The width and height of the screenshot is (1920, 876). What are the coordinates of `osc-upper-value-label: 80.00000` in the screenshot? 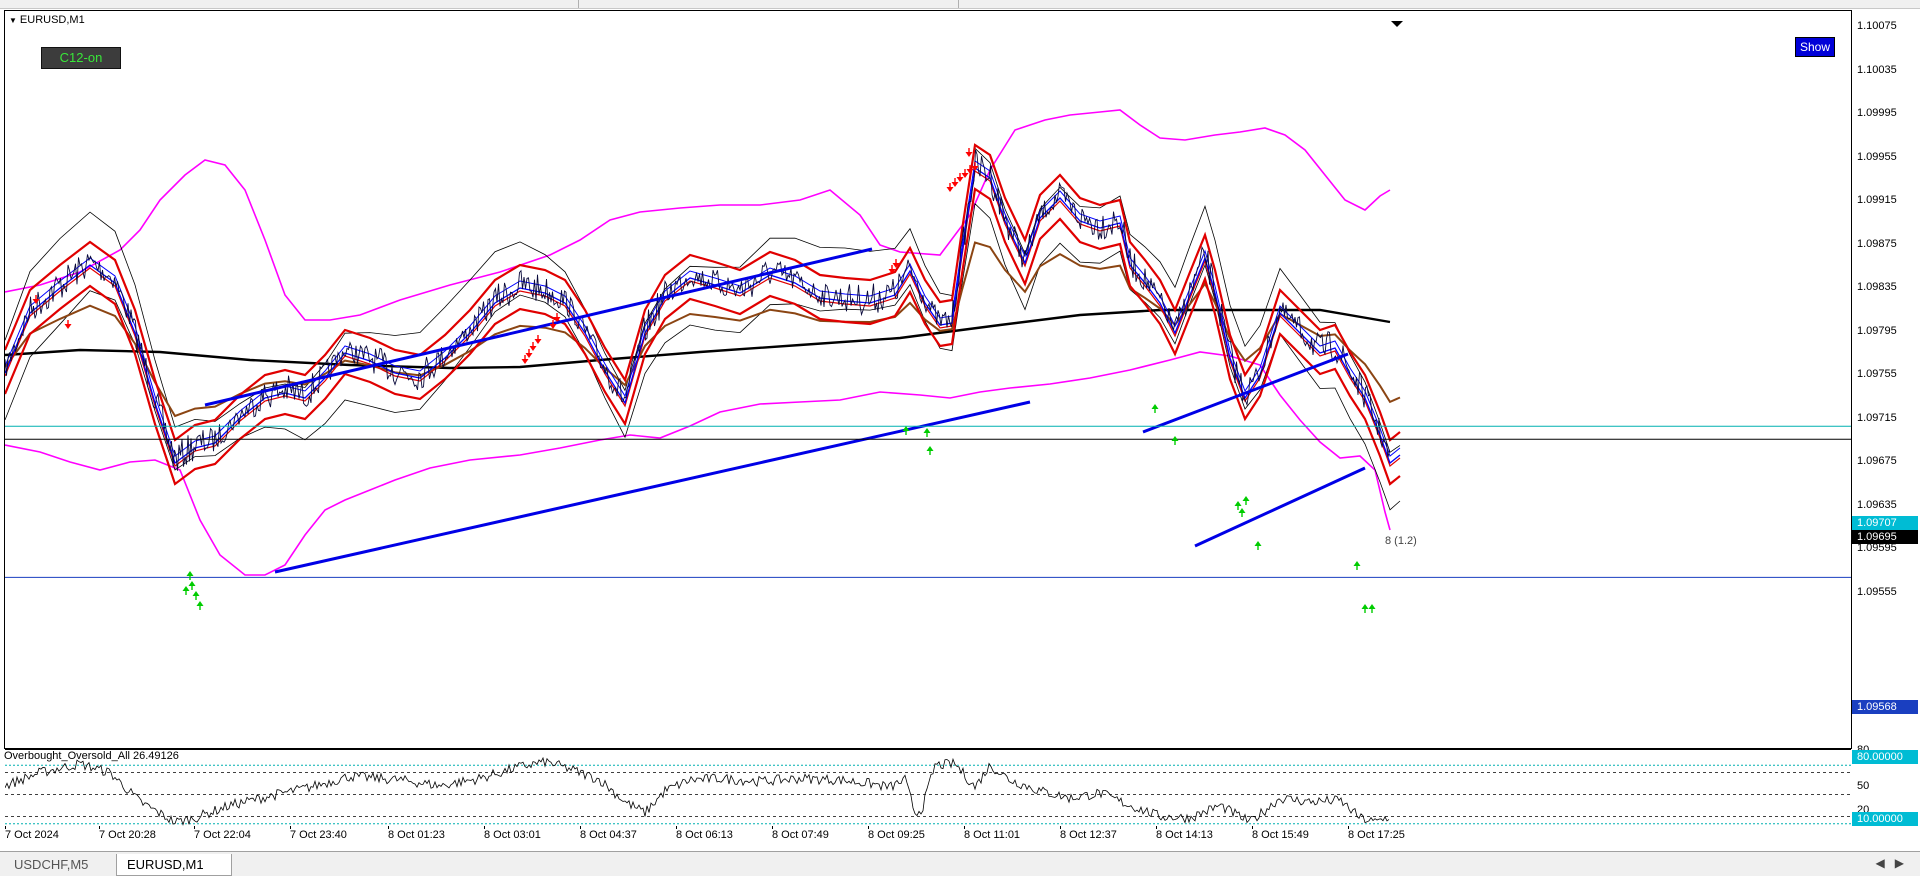 It's located at (1885, 757).